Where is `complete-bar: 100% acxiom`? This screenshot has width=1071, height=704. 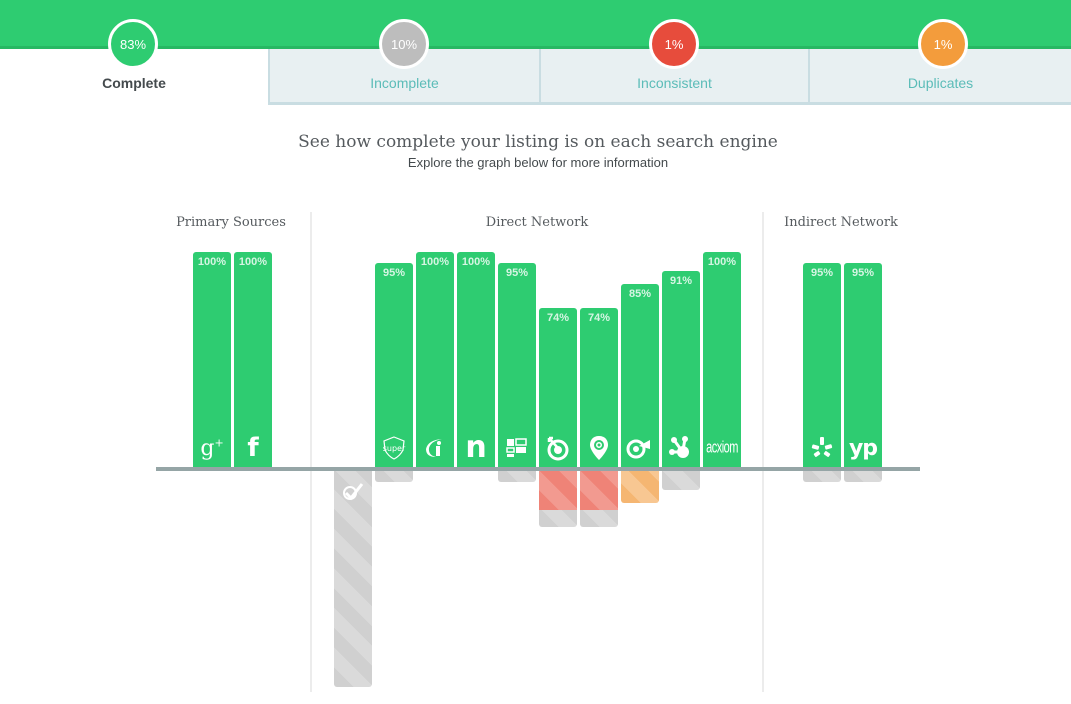 complete-bar: 100% acxiom is located at coordinates (722, 360).